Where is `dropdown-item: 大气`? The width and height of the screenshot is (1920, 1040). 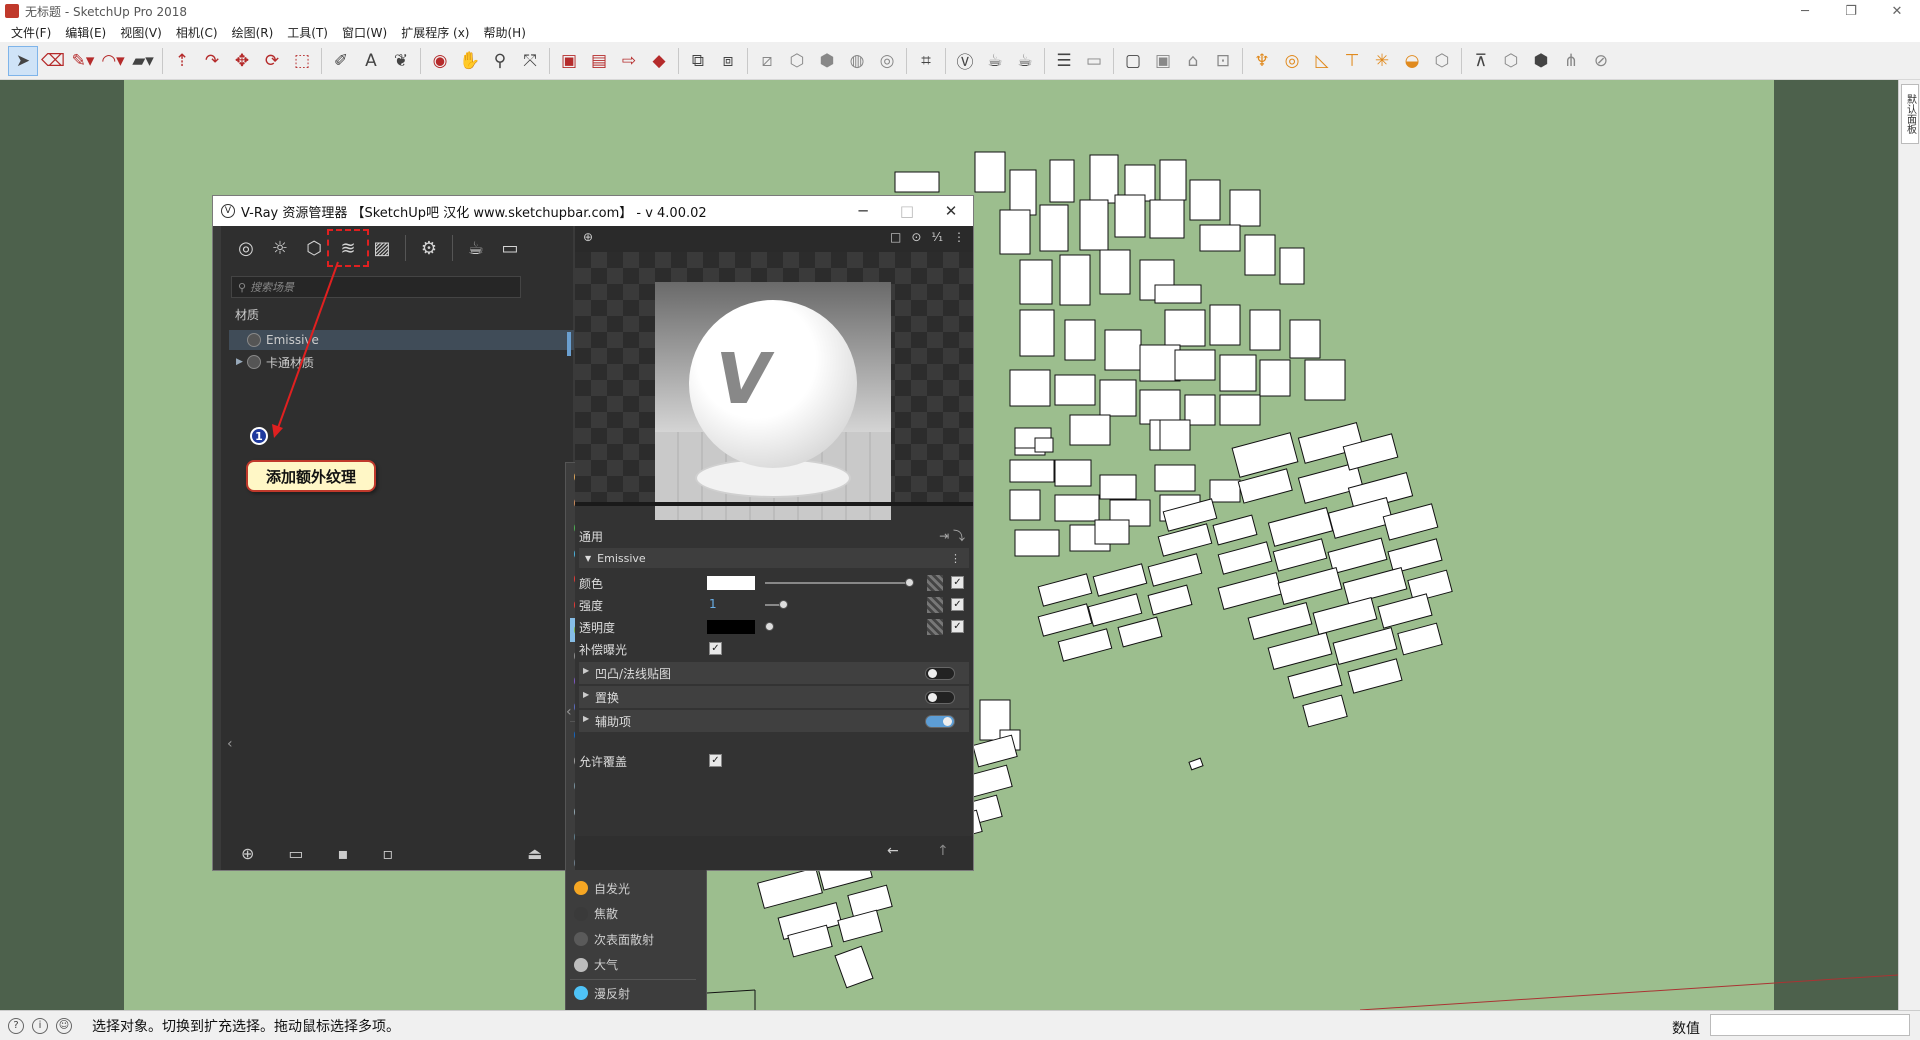
dropdown-item: 大气 is located at coordinates (633, 965).